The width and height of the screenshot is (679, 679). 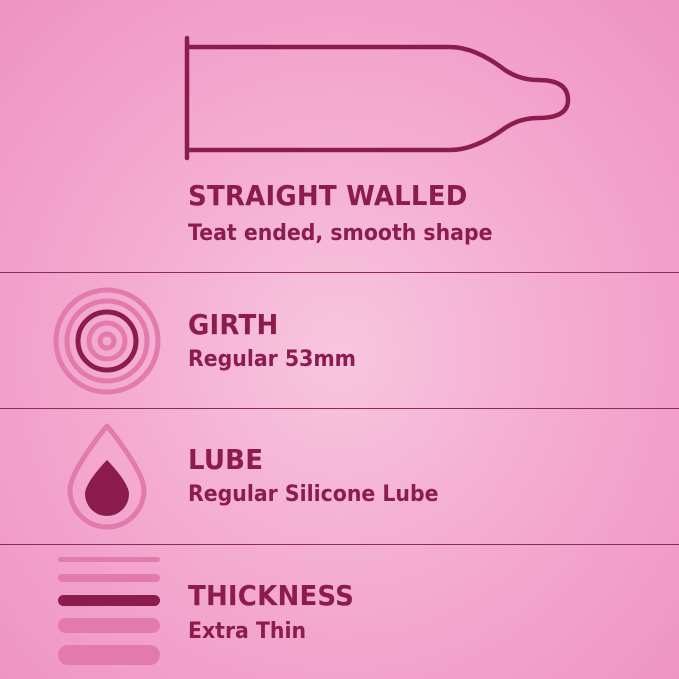 What do you see at coordinates (109, 611) in the screenshot?
I see `thickness-bars-icon` at bounding box center [109, 611].